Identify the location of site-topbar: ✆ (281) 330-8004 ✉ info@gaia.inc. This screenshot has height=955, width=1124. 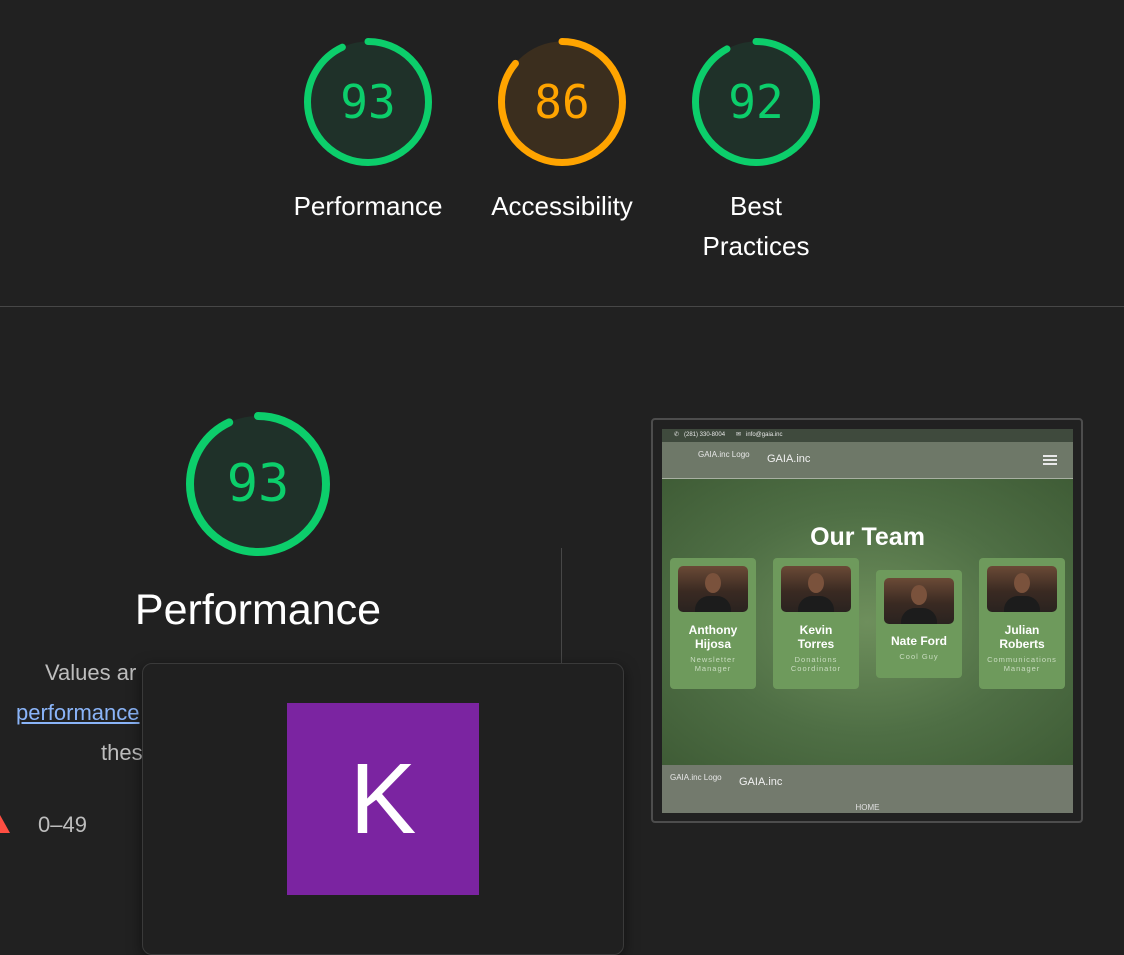
(867, 435).